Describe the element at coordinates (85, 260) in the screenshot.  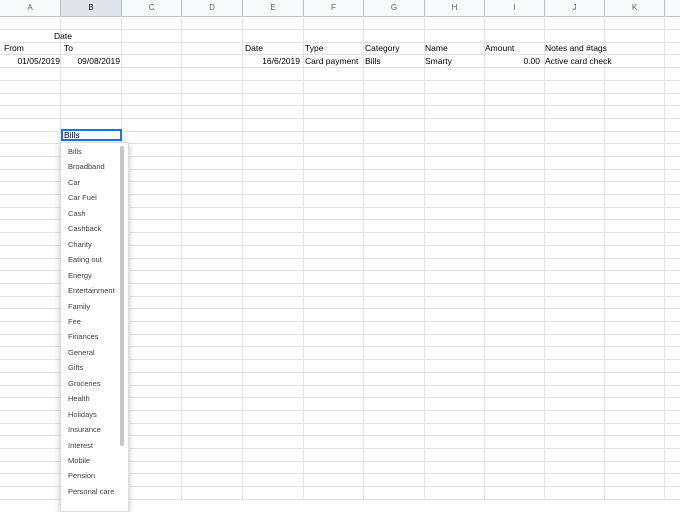
I see `dropdown-option: Eating out` at that location.